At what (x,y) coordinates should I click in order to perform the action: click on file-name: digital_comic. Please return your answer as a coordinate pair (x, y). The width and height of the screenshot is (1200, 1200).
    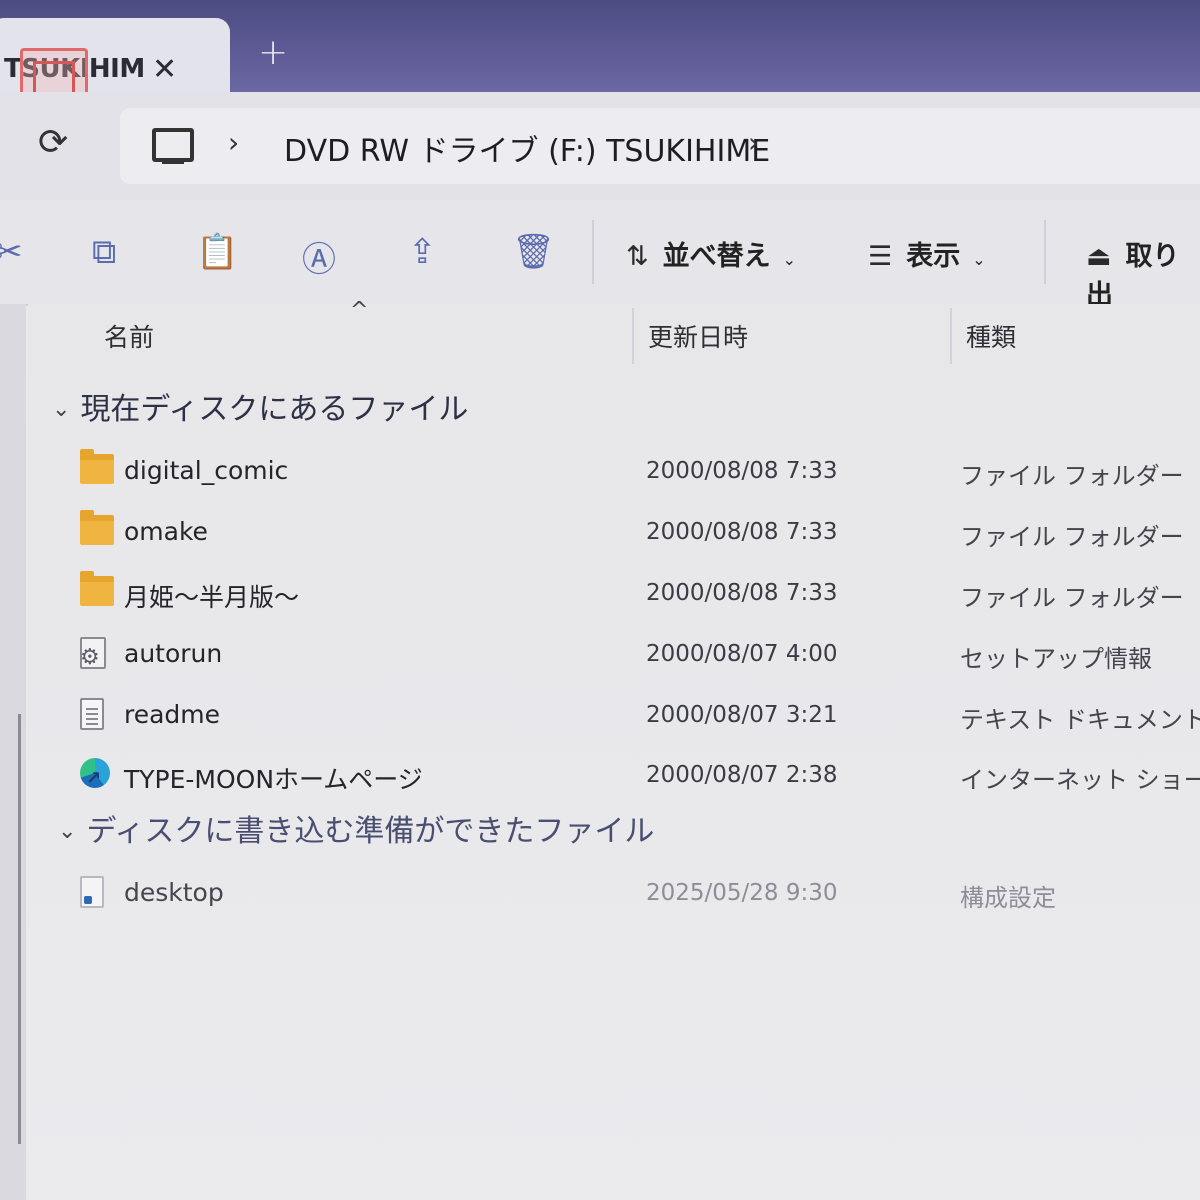
    Looking at the image, I should click on (206, 470).